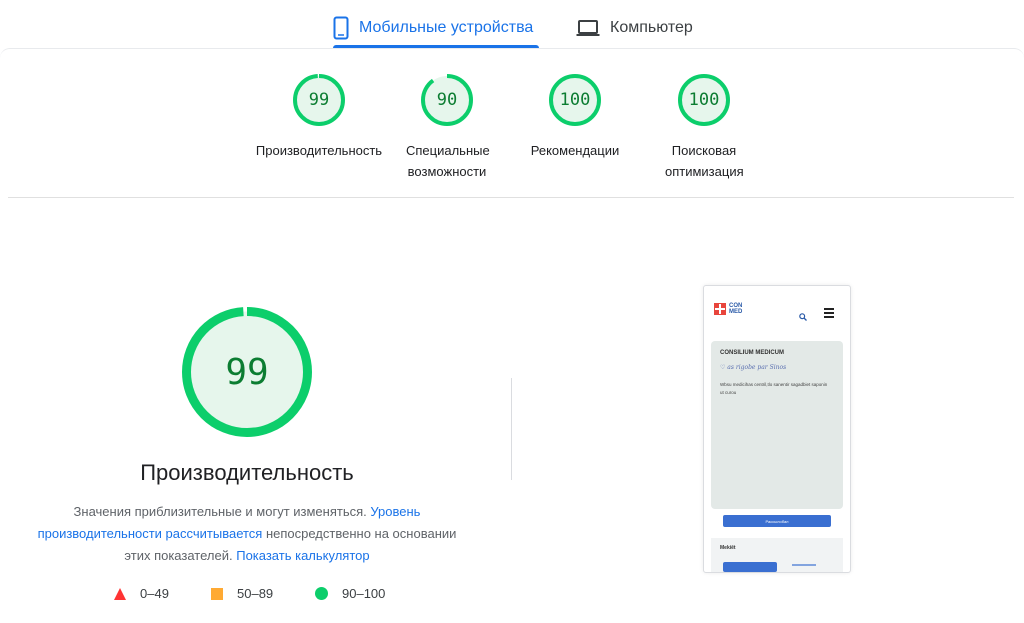 The width and height of the screenshot is (1024, 623). I want to click on green-circle-icon, so click(321, 593).